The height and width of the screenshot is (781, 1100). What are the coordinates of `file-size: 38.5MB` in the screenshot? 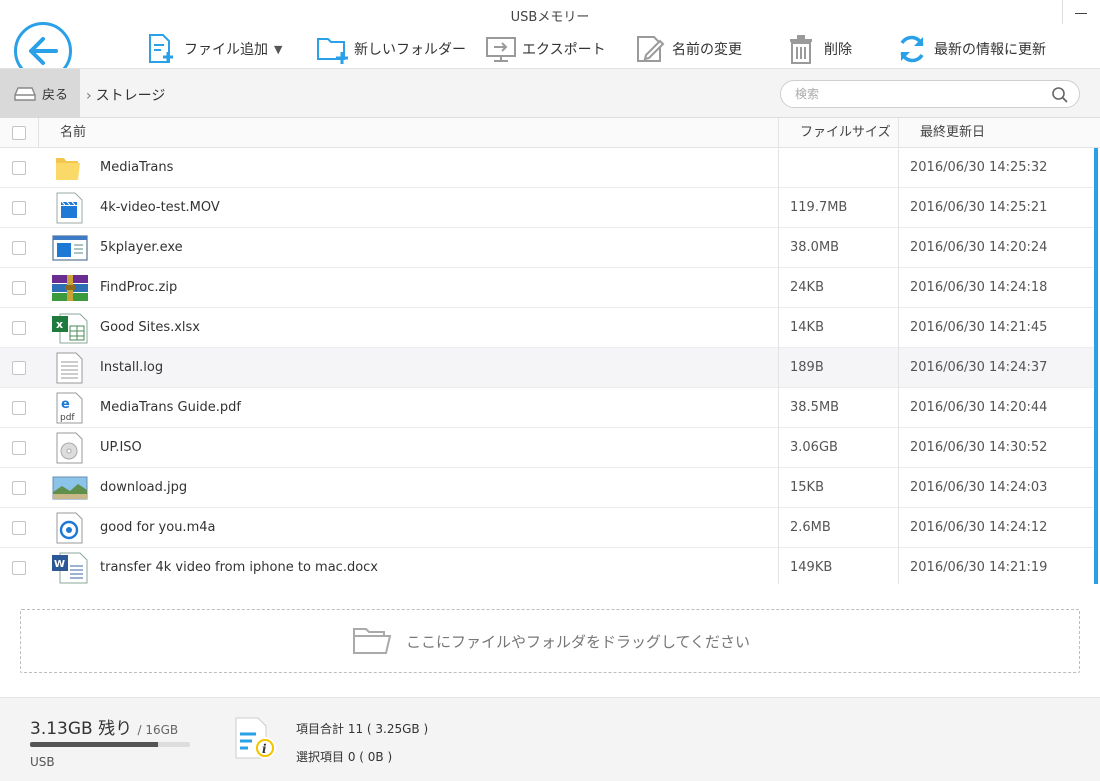 It's located at (815, 407).